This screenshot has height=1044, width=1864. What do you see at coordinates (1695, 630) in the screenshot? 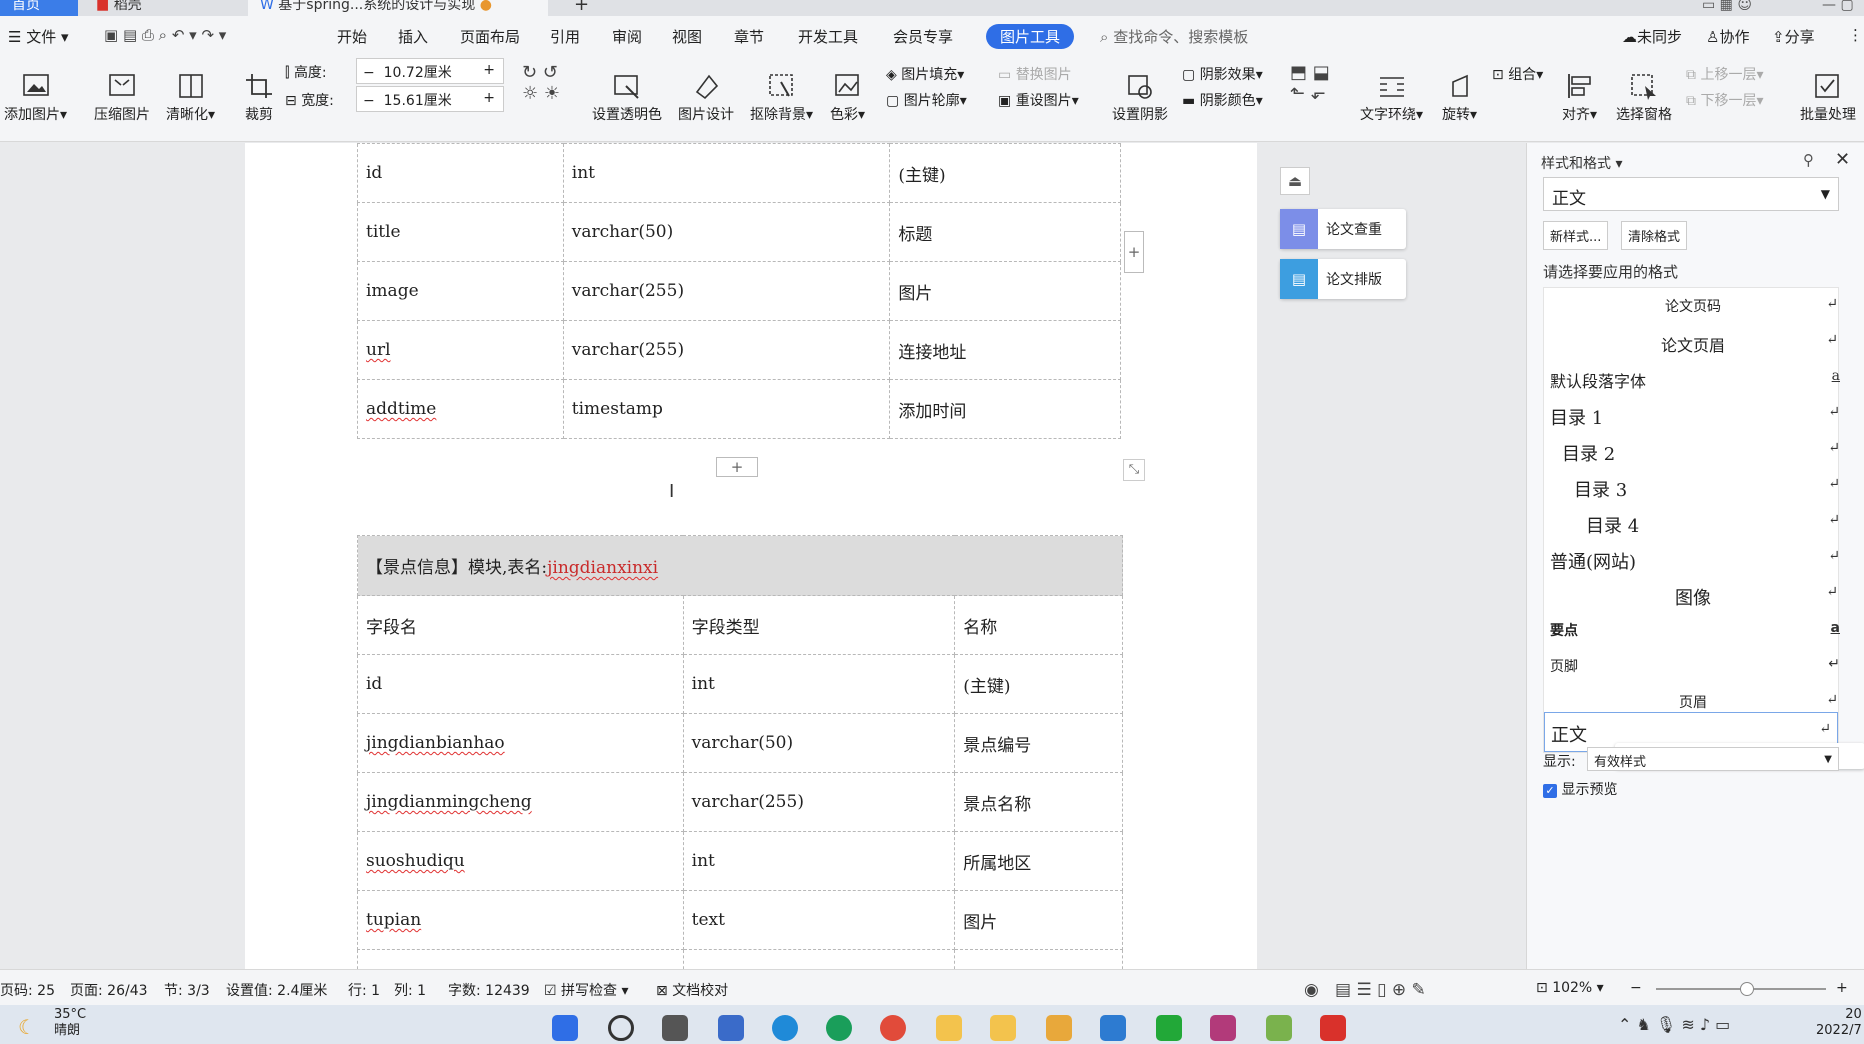
I see `style-item: 要点 a` at bounding box center [1695, 630].